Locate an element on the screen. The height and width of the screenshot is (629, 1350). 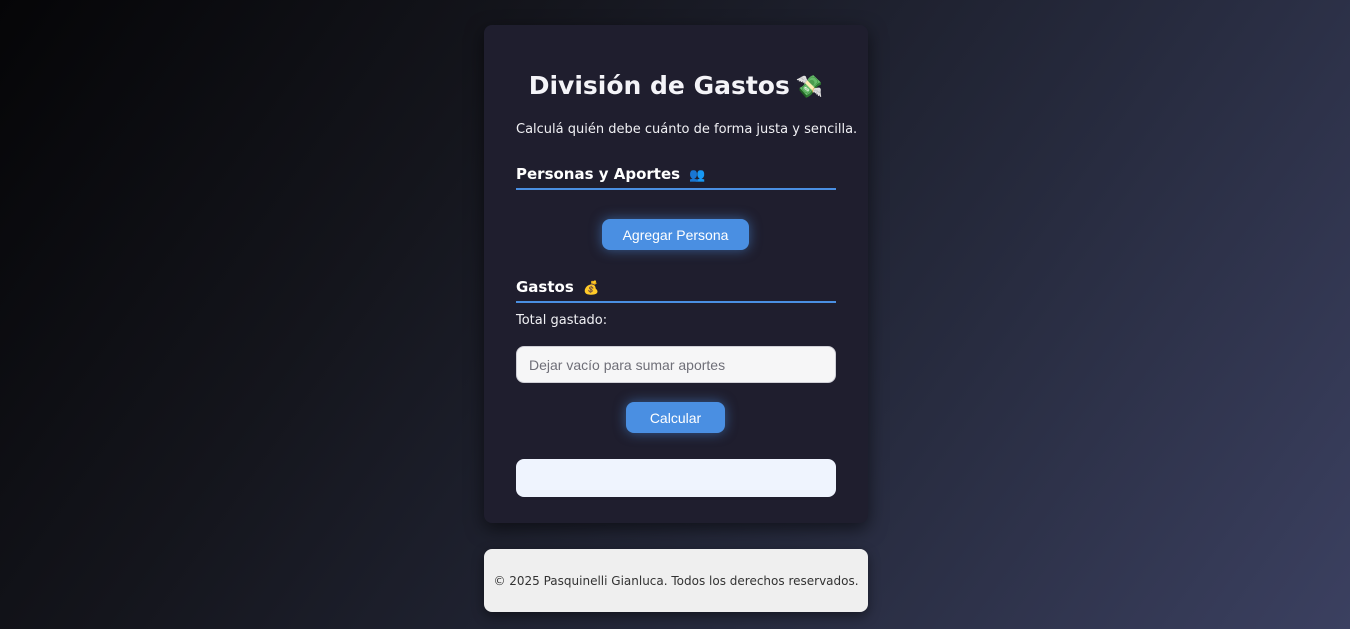
total-spent-label: Total gastado: is located at coordinates (562, 320).